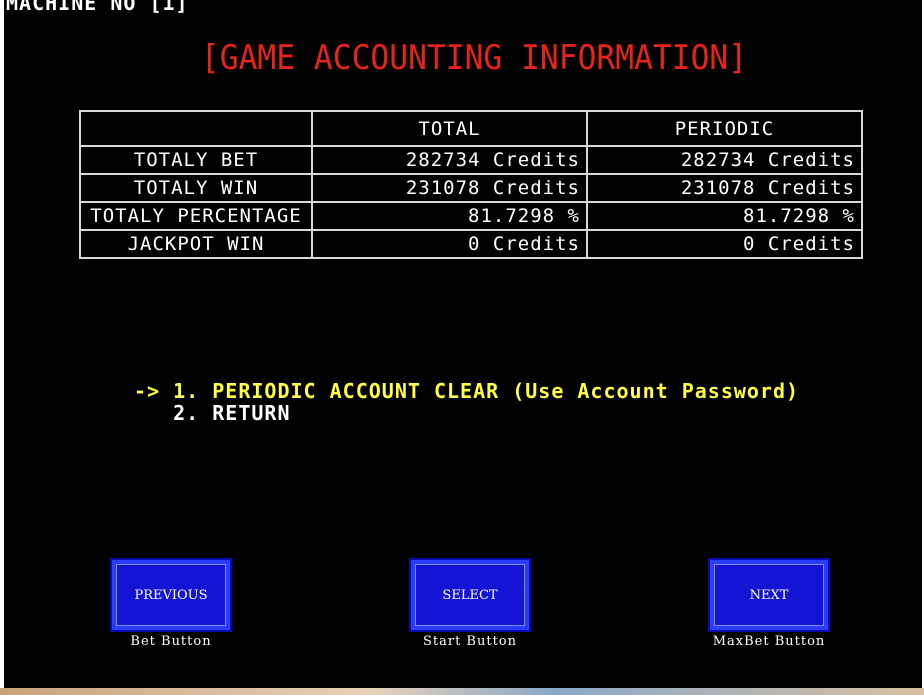  Describe the element at coordinates (470, 641) in the screenshot. I see `select-button-caption: Start Button` at that location.